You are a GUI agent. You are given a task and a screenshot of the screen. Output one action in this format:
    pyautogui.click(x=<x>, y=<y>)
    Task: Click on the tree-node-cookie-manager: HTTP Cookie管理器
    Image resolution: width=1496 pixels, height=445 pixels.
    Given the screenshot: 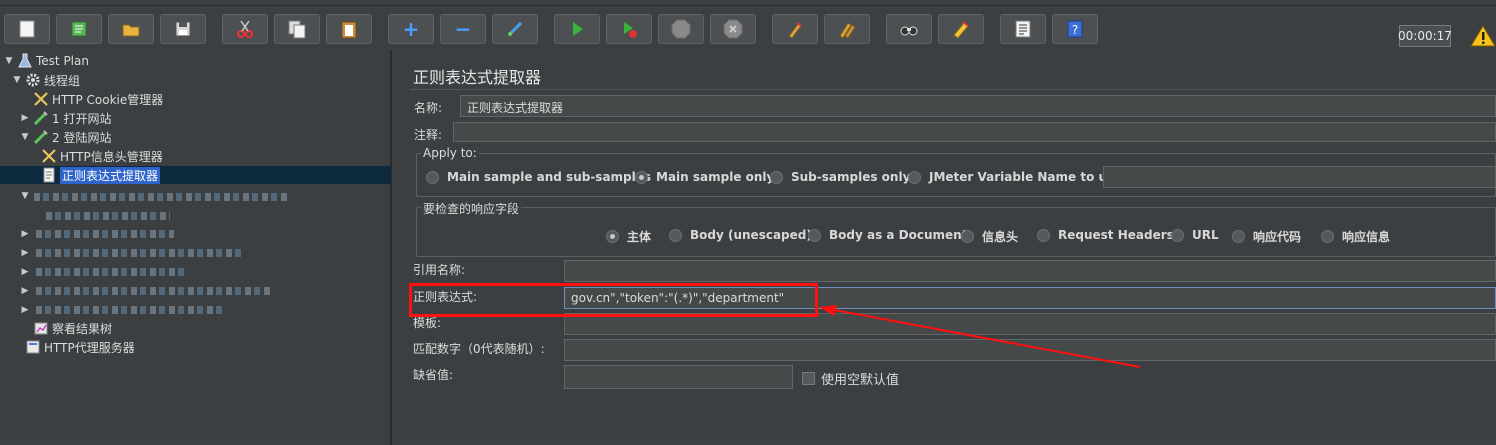 What is the action you would take?
    pyautogui.click(x=98, y=99)
    